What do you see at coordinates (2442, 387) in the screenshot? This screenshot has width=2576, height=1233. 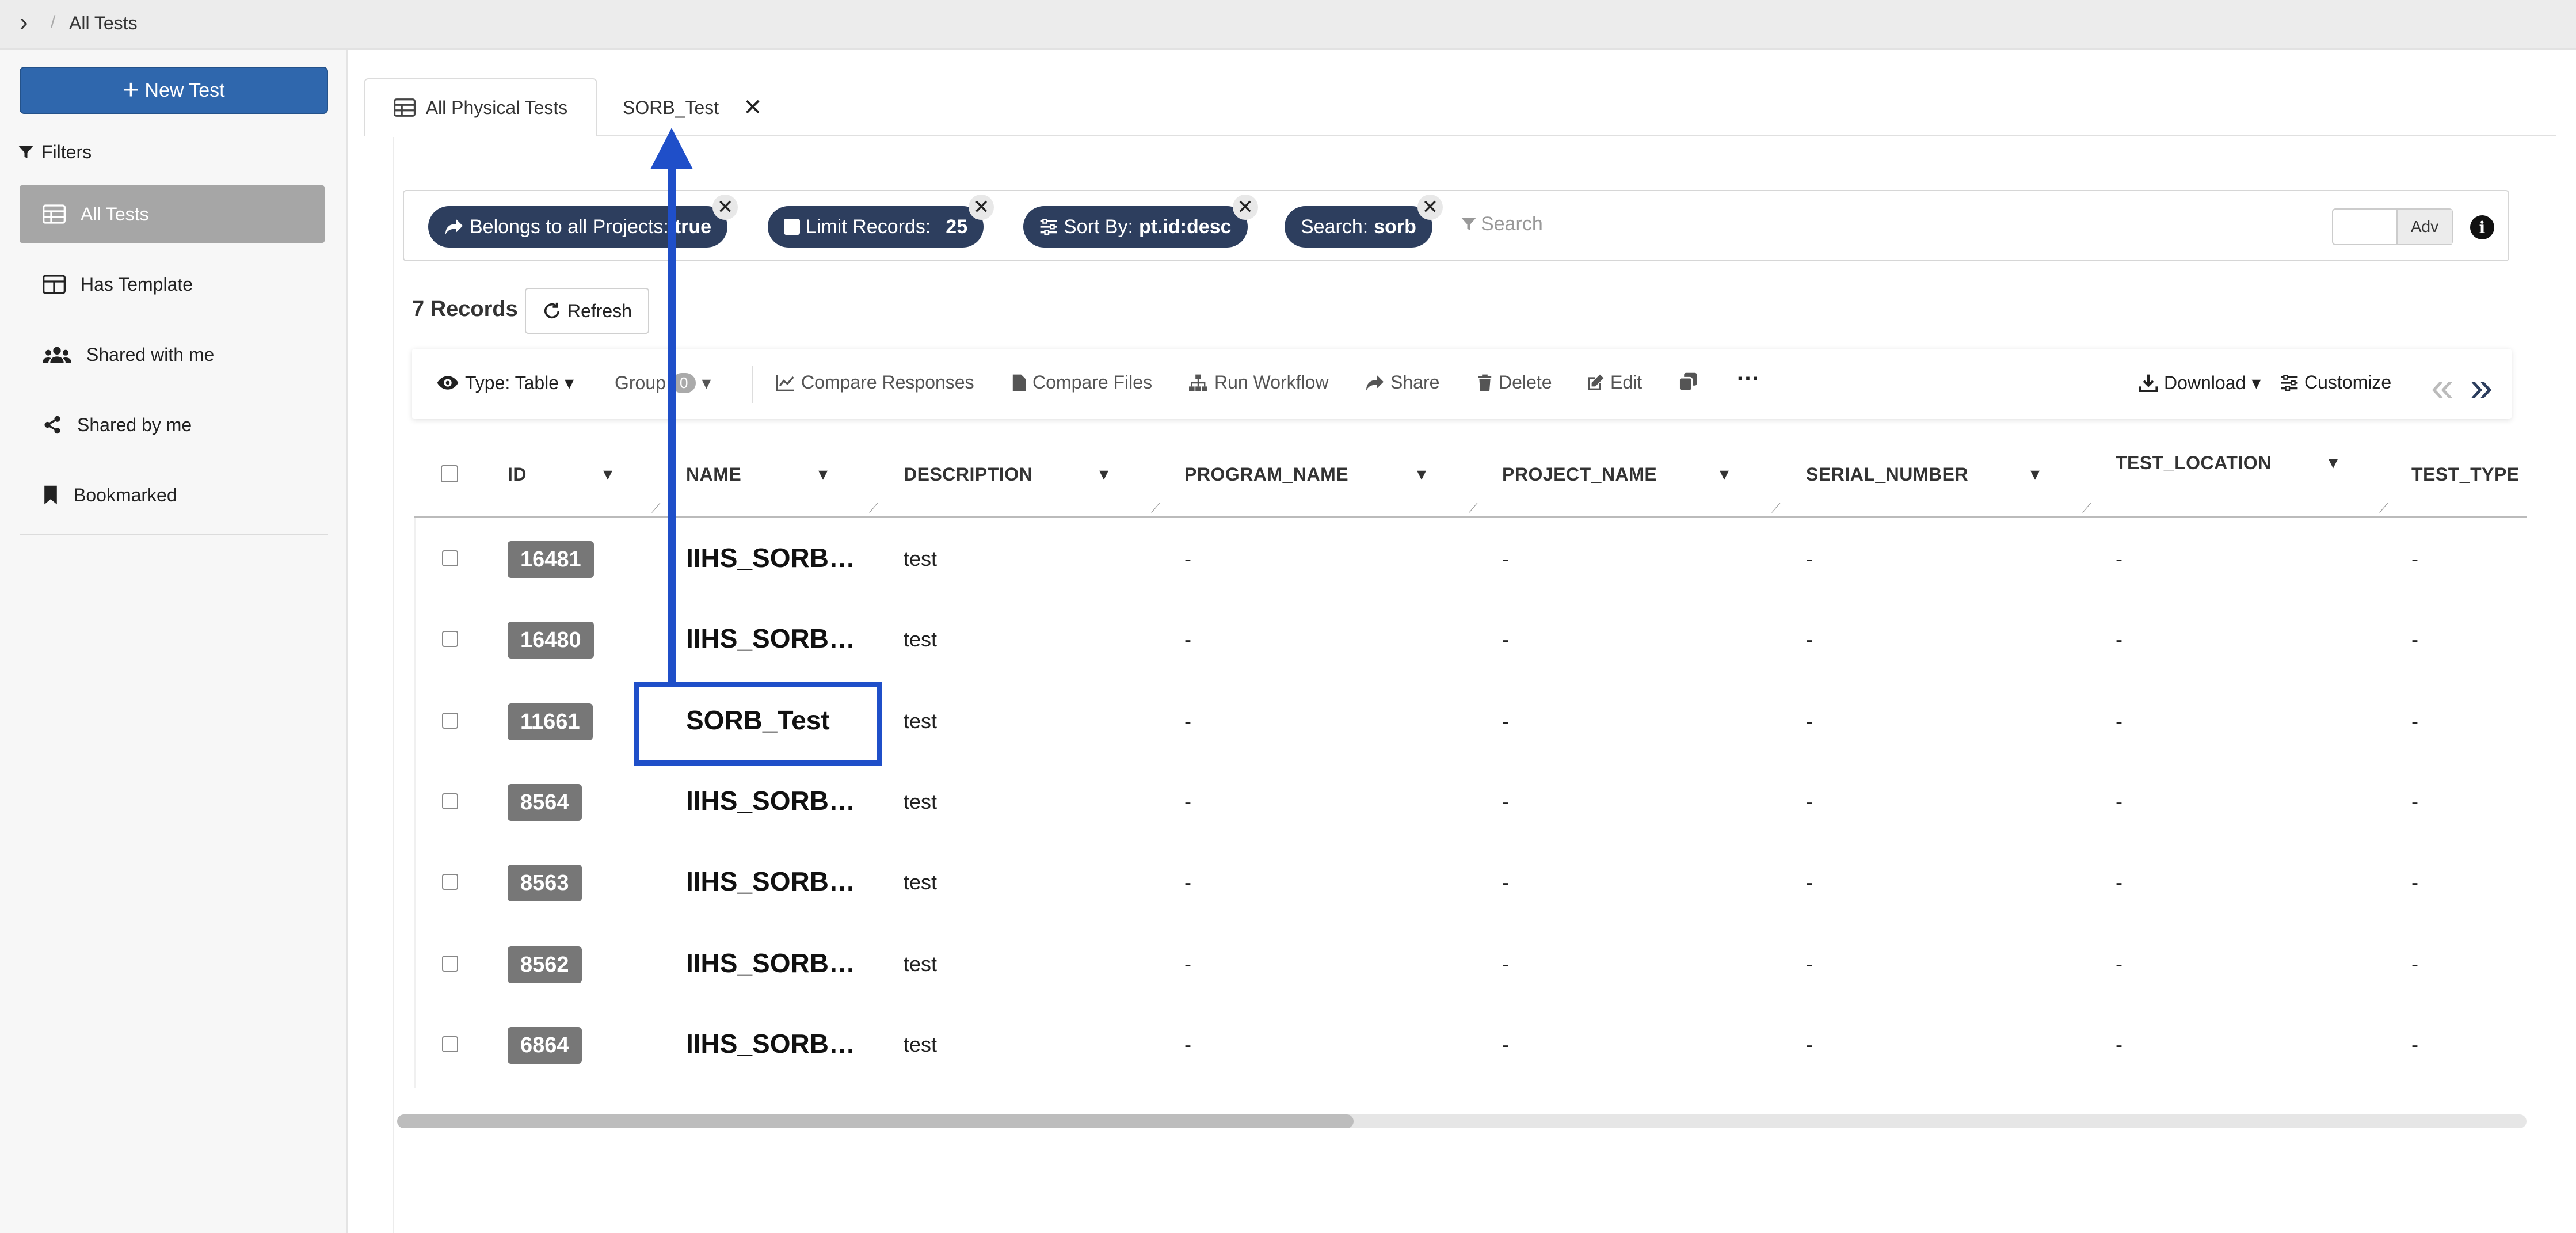 I see `scroll-left-icon: «` at bounding box center [2442, 387].